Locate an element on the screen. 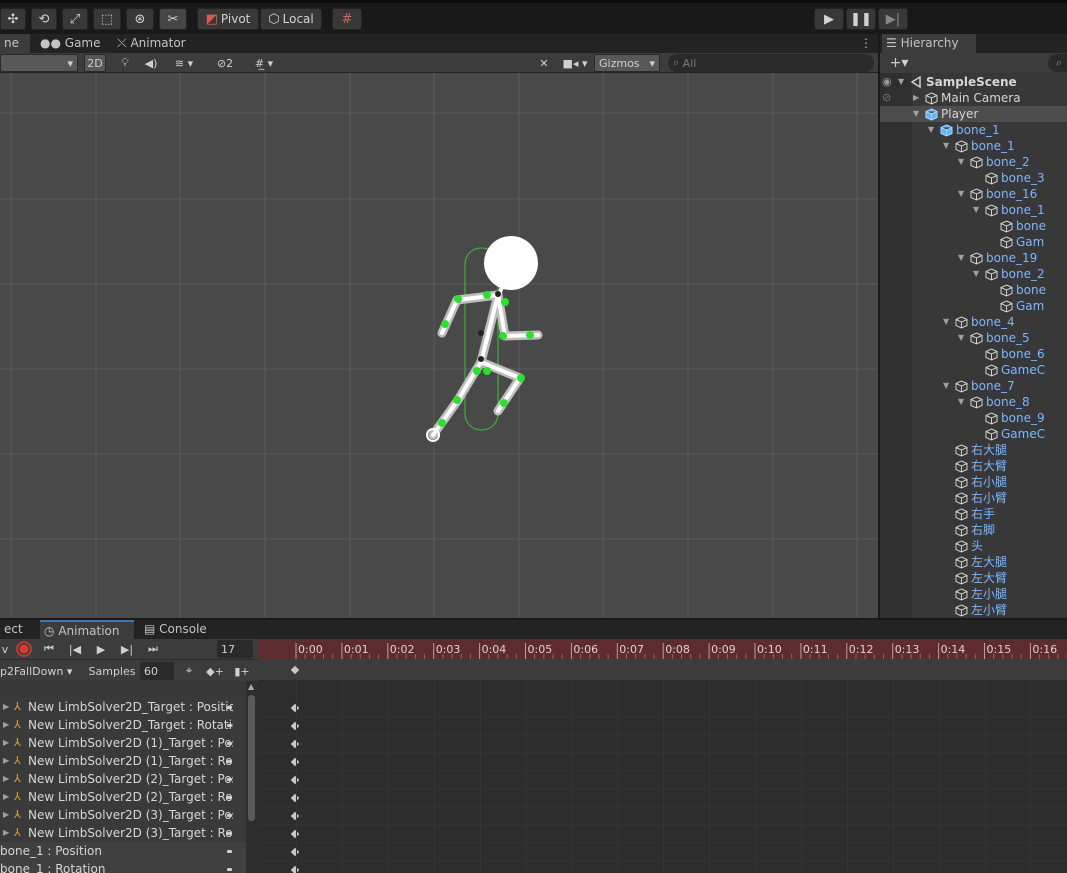  property-row: bone_1 : Rotation is located at coordinates (123, 866).